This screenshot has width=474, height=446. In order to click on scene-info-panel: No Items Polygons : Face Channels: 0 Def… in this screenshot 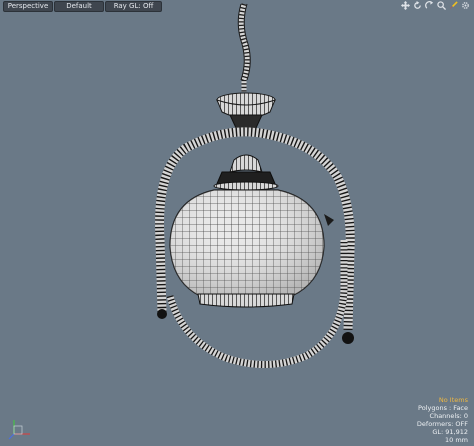, I will do `click(442, 420)`.